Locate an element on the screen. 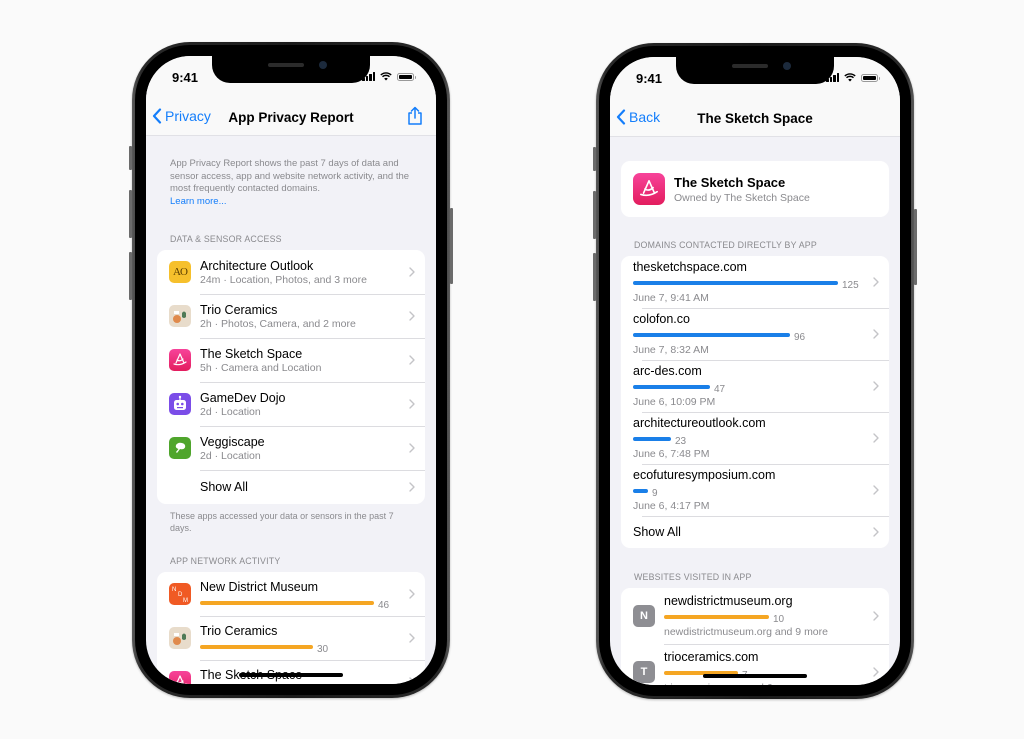 The width and height of the screenshot is (1024, 739). access-summary: 5h · Camera and Location is located at coordinates (261, 367).